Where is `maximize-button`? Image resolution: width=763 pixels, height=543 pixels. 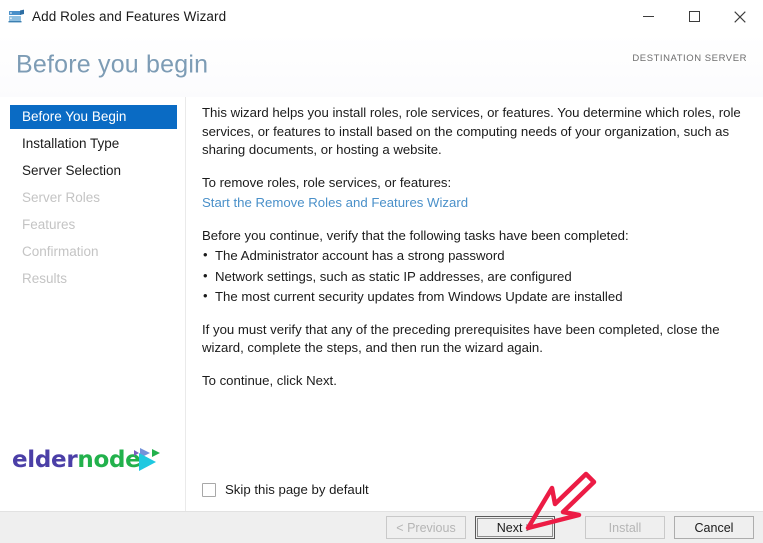 maximize-button is located at coordinates (694, 16).